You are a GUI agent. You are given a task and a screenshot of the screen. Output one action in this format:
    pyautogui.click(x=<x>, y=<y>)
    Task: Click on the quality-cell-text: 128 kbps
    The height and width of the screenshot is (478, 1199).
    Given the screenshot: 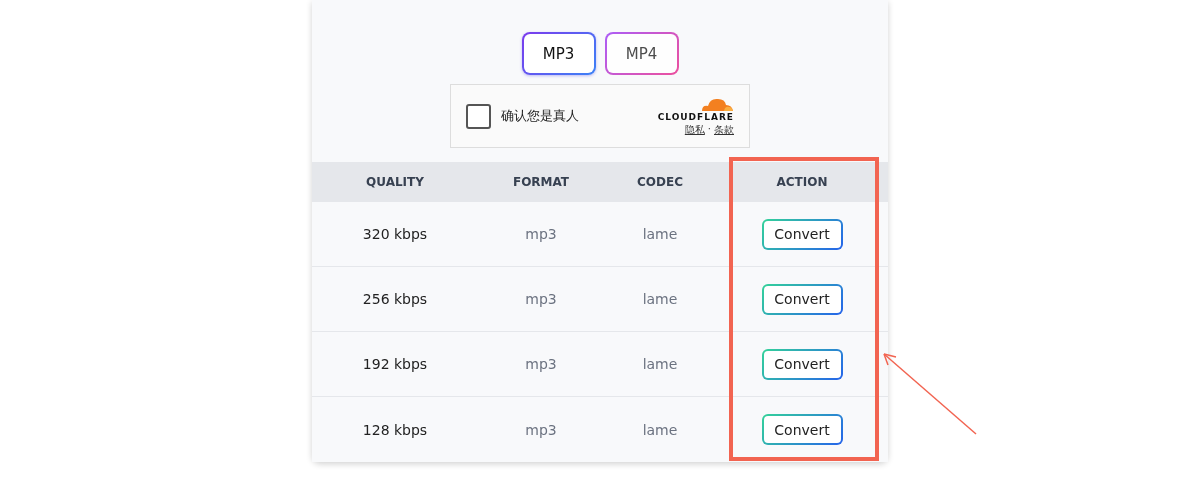 What is the action you would take?
    pyautogui.click(x=395, y=430)
    